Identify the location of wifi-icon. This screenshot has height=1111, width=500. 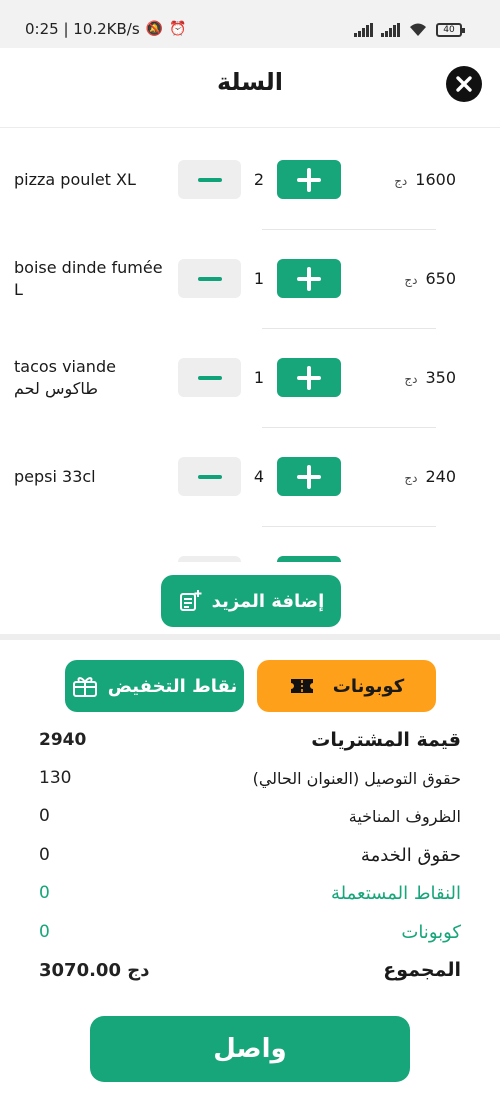
(418, 29).